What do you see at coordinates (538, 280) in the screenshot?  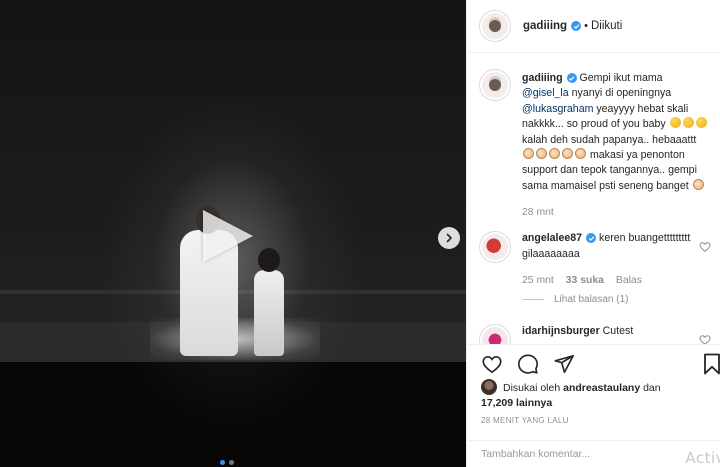 I see `comment-time: 25 mnt` at bounding box center [538, 280].